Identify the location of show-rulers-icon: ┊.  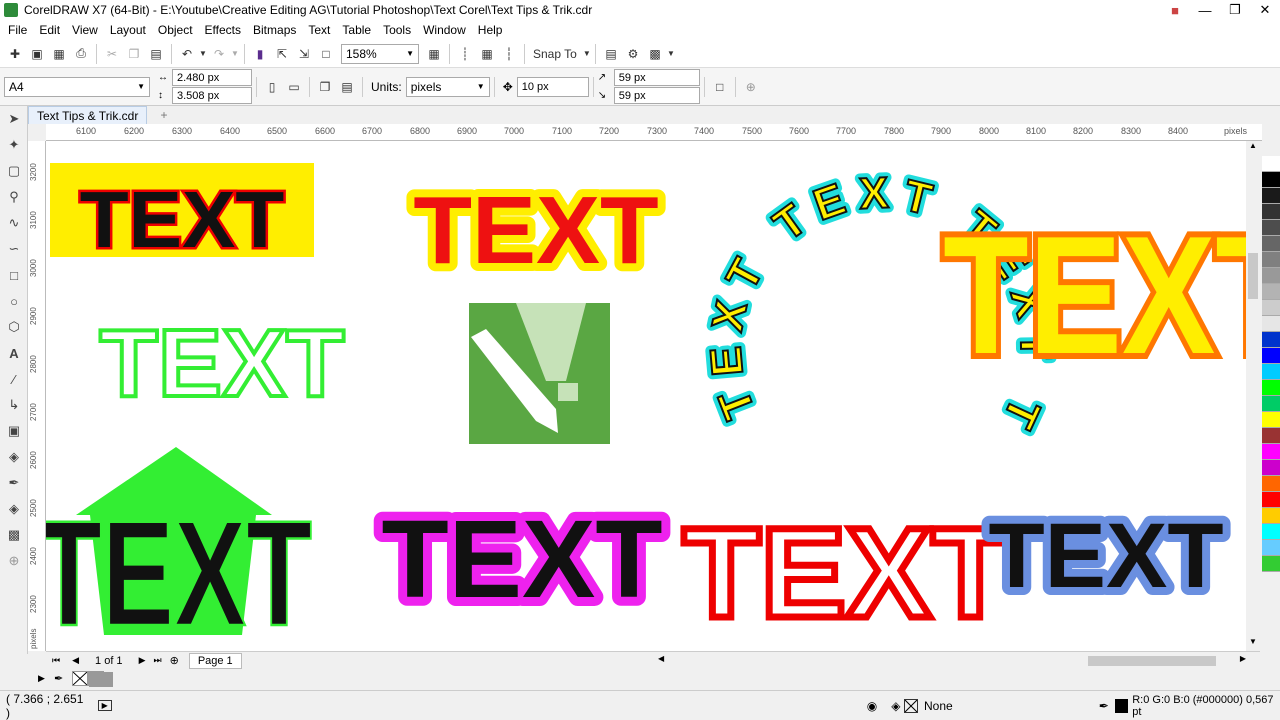
(465, 54).